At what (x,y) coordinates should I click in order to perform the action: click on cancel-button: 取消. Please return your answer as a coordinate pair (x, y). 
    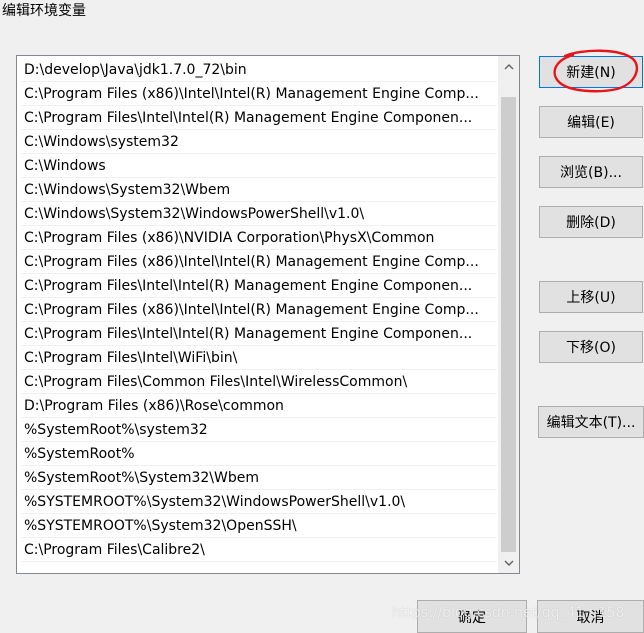
    Looking at the image, I should click on (590, 616).